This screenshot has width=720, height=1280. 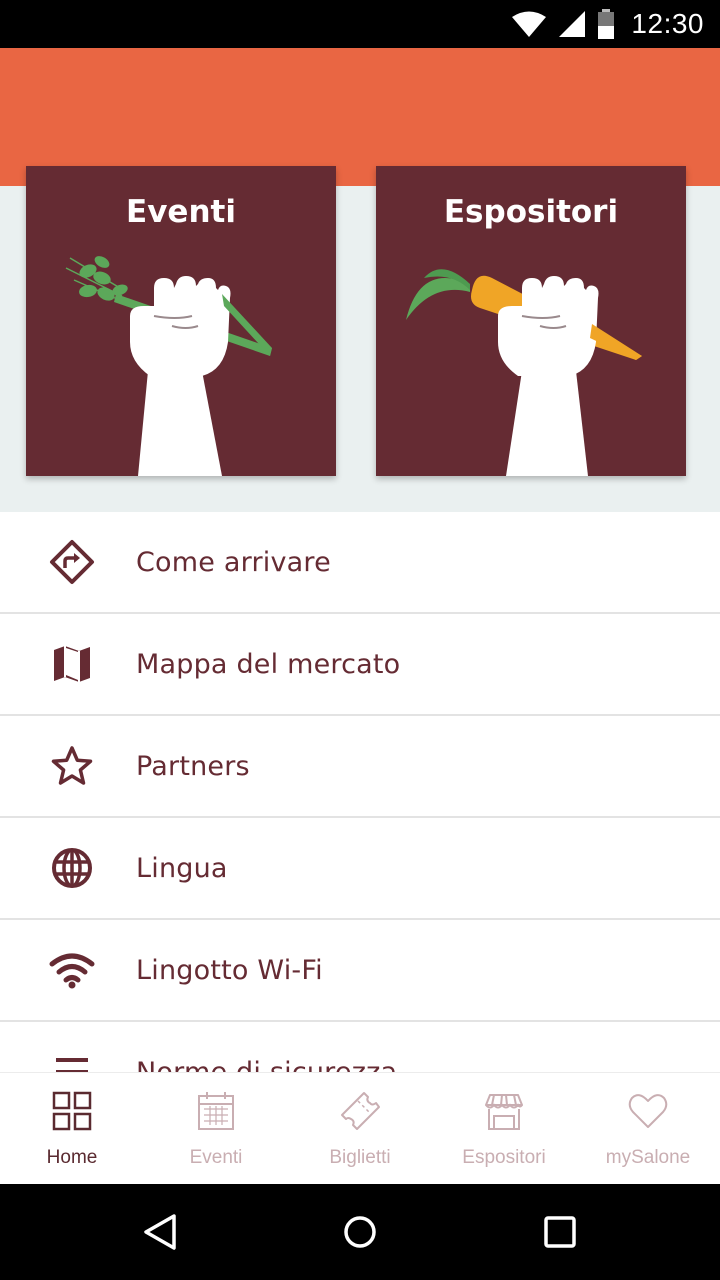 What do you see at coordinates (193, 766) in the screenshot?
I see `menu-item-label: Partners` at bounding box center [193, 766].